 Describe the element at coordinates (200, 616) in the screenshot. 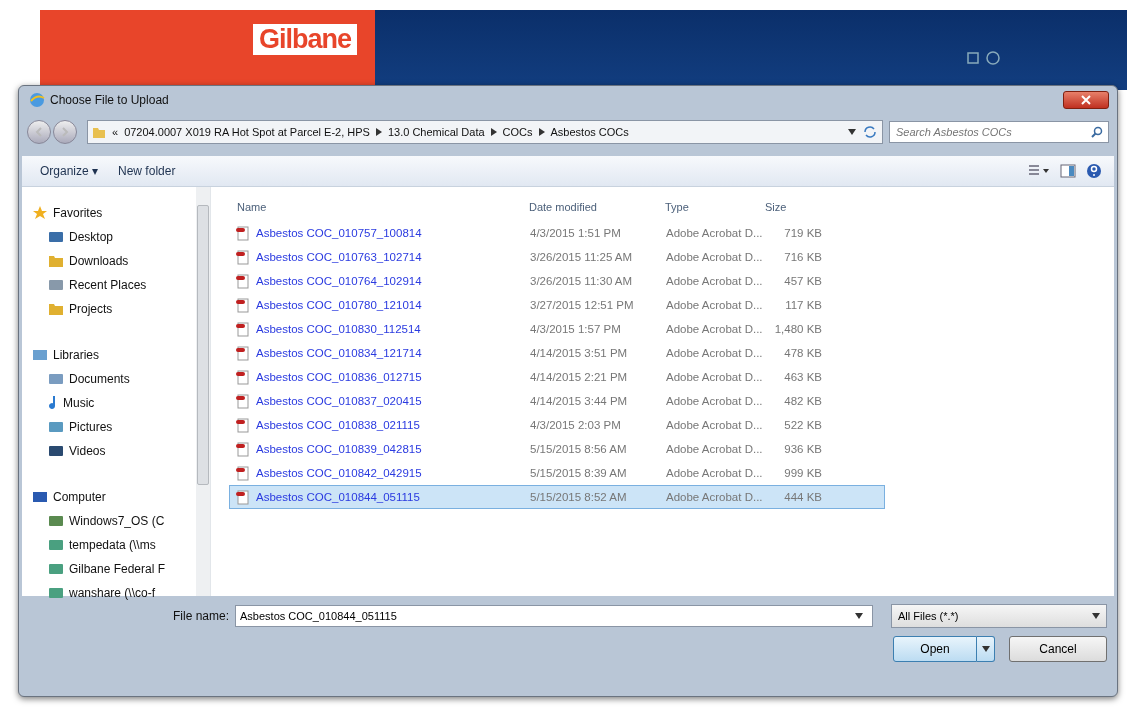

I see `file-name-label: File name:` at that location.